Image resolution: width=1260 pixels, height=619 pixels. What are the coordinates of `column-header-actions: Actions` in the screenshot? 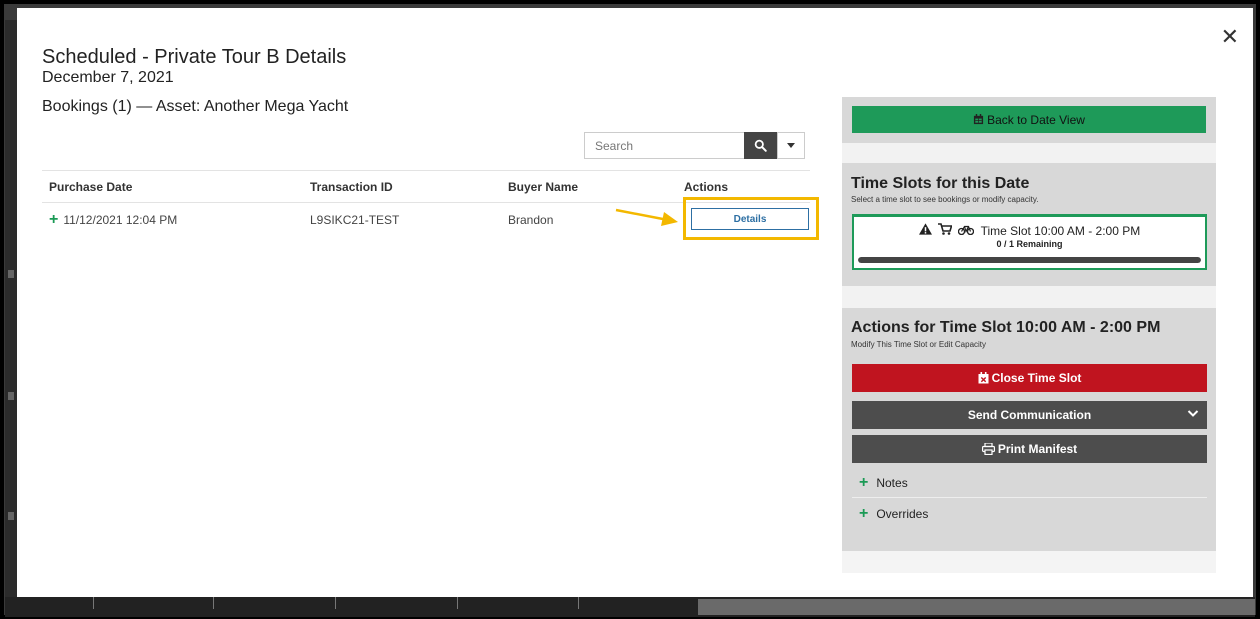 It's located at (706, 186).